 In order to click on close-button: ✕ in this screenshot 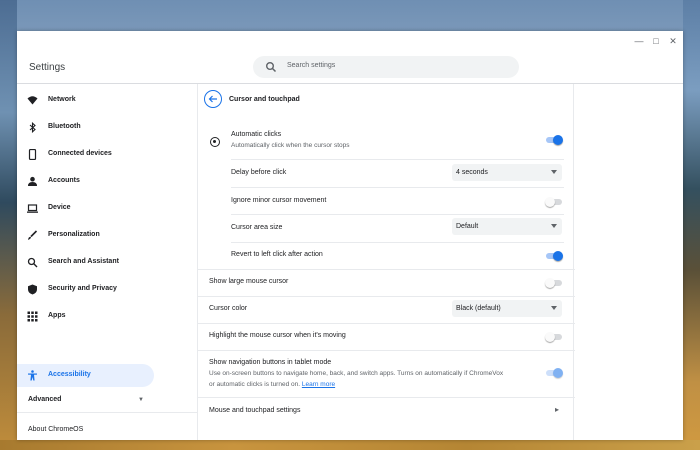, I will do `click(673, 41)`.